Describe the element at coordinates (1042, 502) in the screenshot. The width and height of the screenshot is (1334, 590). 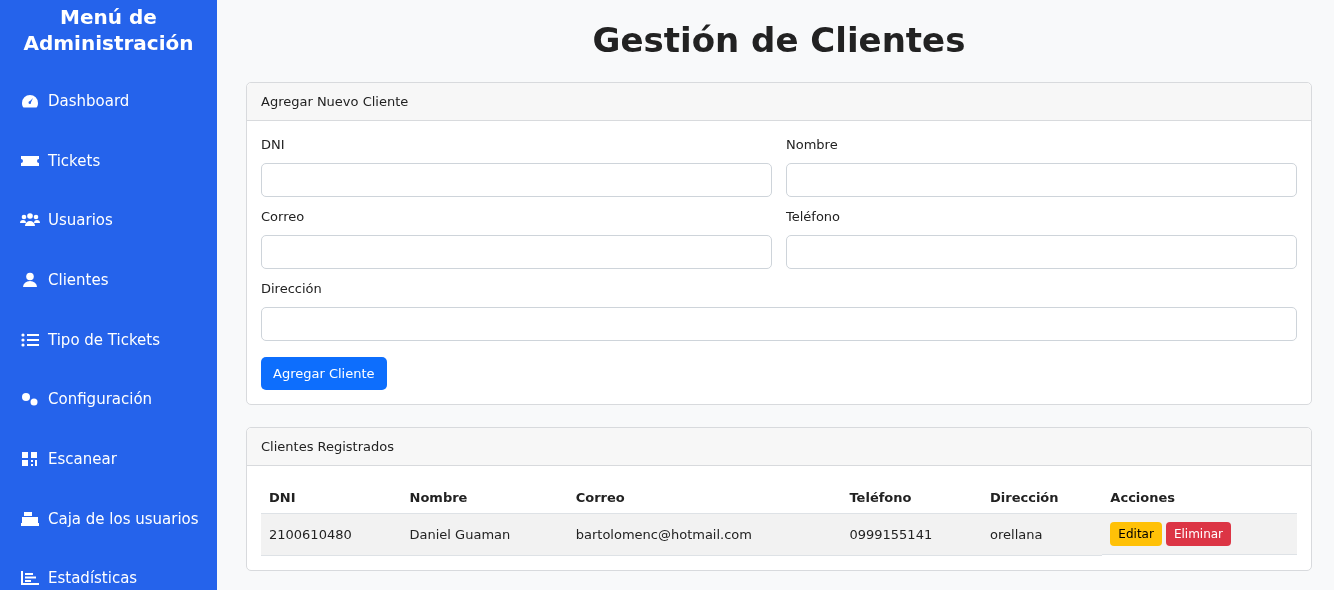
I see `column-header: Dirección` at that location.